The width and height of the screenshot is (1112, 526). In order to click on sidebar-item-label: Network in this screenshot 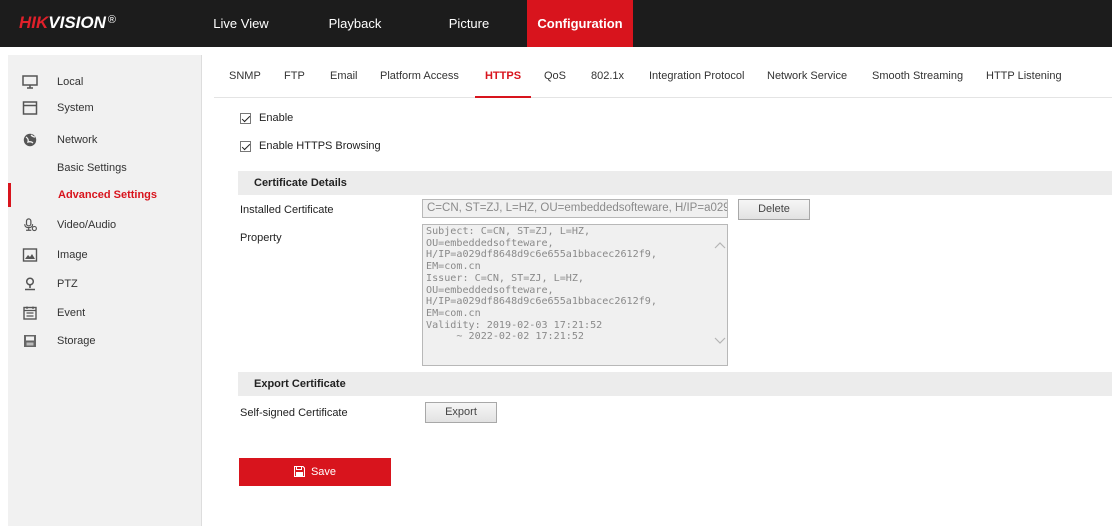, I will do `click(77, 140)`.